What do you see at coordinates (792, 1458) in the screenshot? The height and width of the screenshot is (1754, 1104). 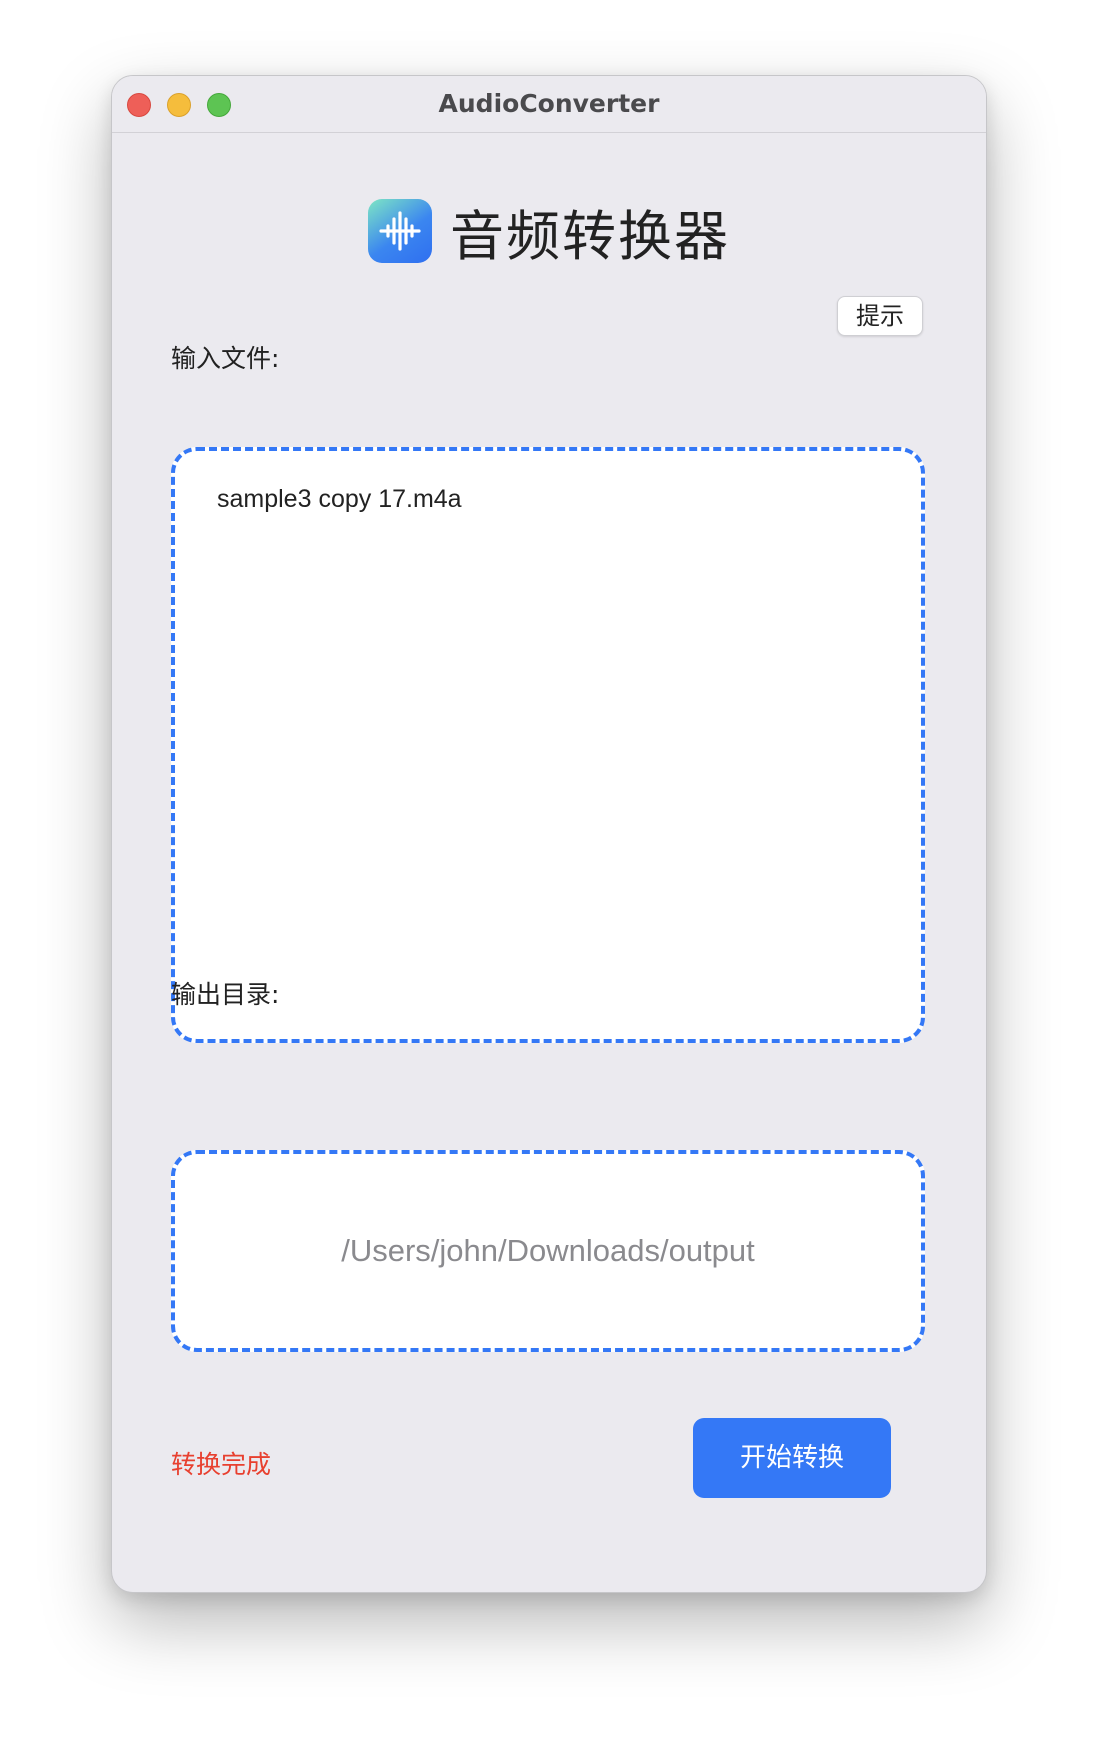 I see `start-conversion-button: 开始转换` at bounding box center [792, 1458].